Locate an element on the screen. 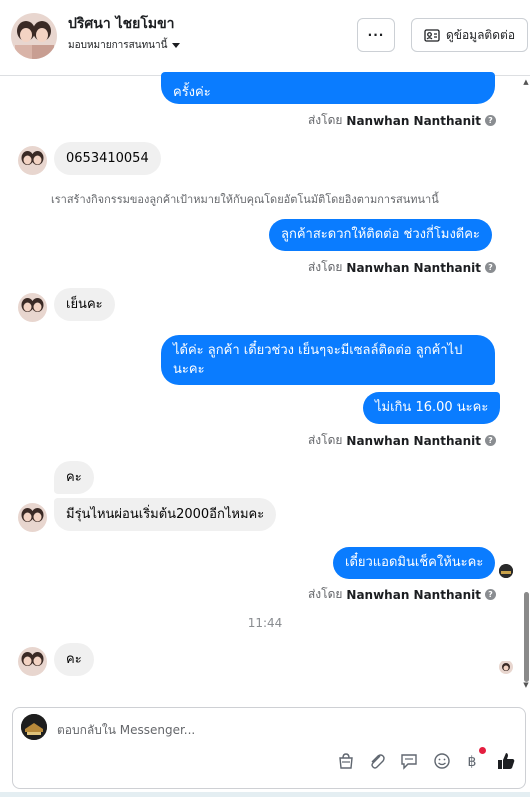 The width and height of the screenshot is (530, 797). caret-down-icon is located at coordinates (176, 45).